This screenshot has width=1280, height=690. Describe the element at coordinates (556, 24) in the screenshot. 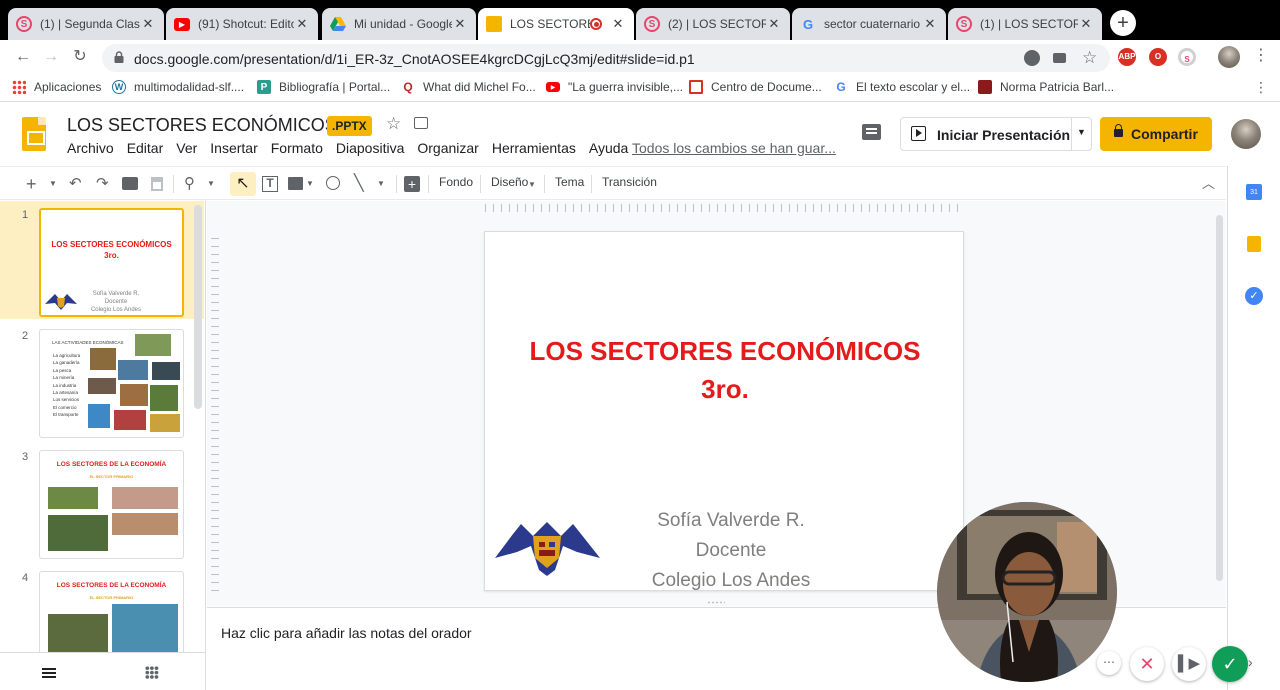

I see `browser-tab-active: LOS SECTORES ✕` at that location.